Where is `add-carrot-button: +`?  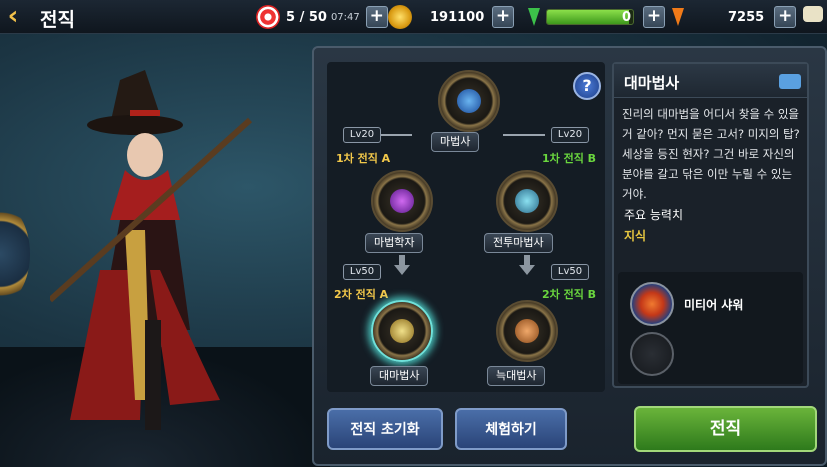 add-carrot-button: + is located at coordinates (785, 17).